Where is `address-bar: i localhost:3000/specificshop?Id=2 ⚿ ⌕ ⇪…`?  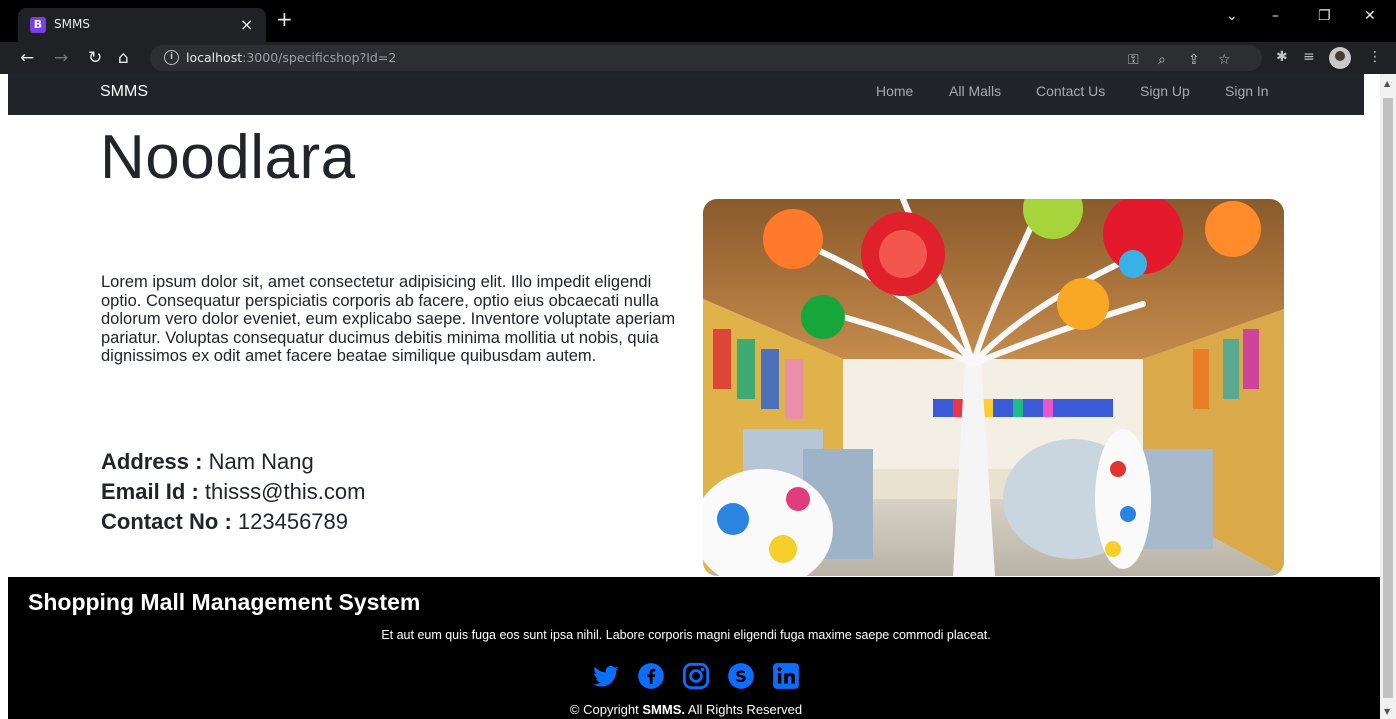
address-bar: i localhost:3000/specificshop?Id=2 ⚿ ⌕ ⇪… is located at coordinates (706, 58).